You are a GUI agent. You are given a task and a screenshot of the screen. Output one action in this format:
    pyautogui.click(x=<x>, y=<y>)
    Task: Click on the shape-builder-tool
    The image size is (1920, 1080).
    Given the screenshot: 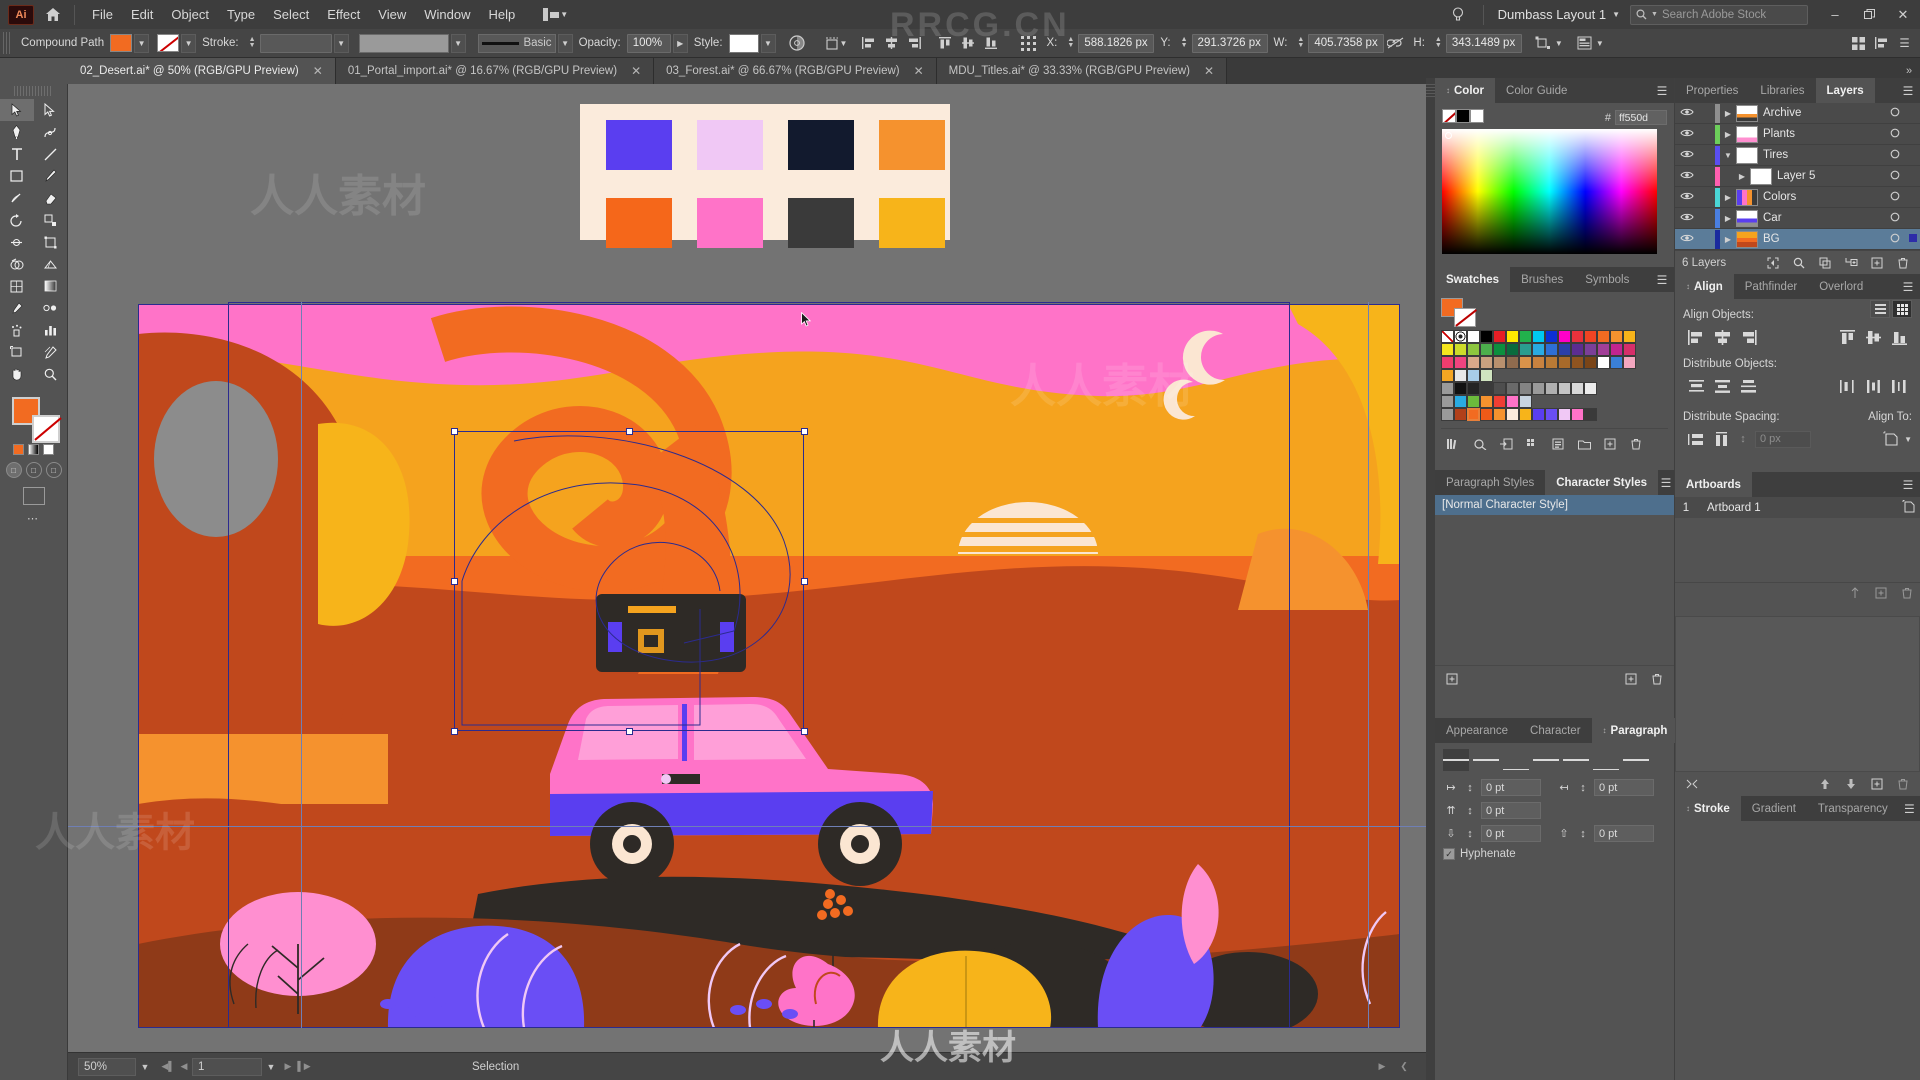 What is the action you would take?
    pyautogui.click(x=17, y=264)
    